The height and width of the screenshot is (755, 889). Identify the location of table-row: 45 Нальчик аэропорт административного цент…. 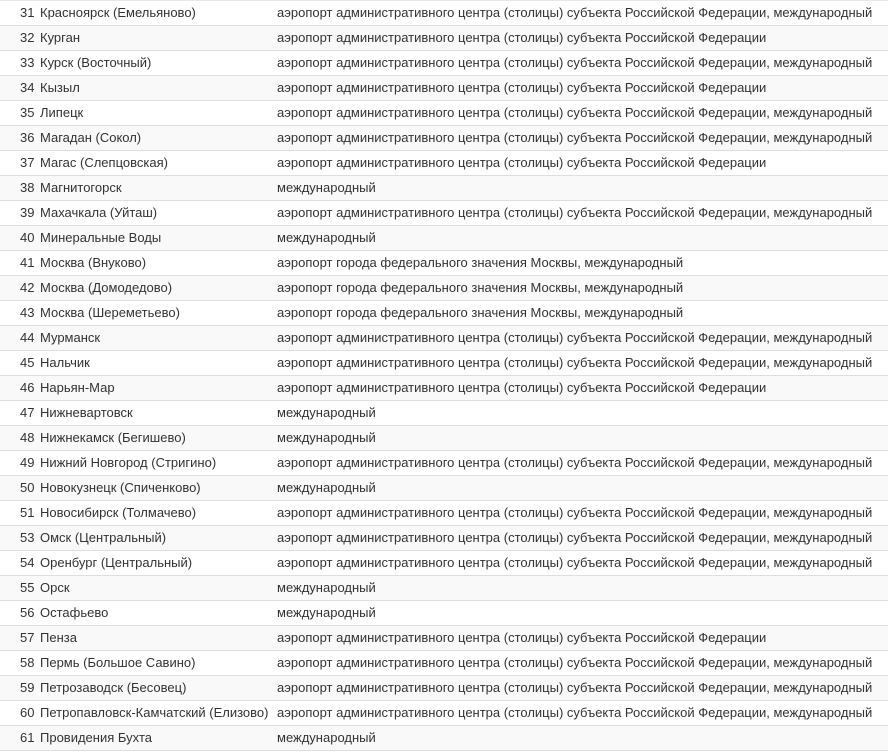
(444, 363).